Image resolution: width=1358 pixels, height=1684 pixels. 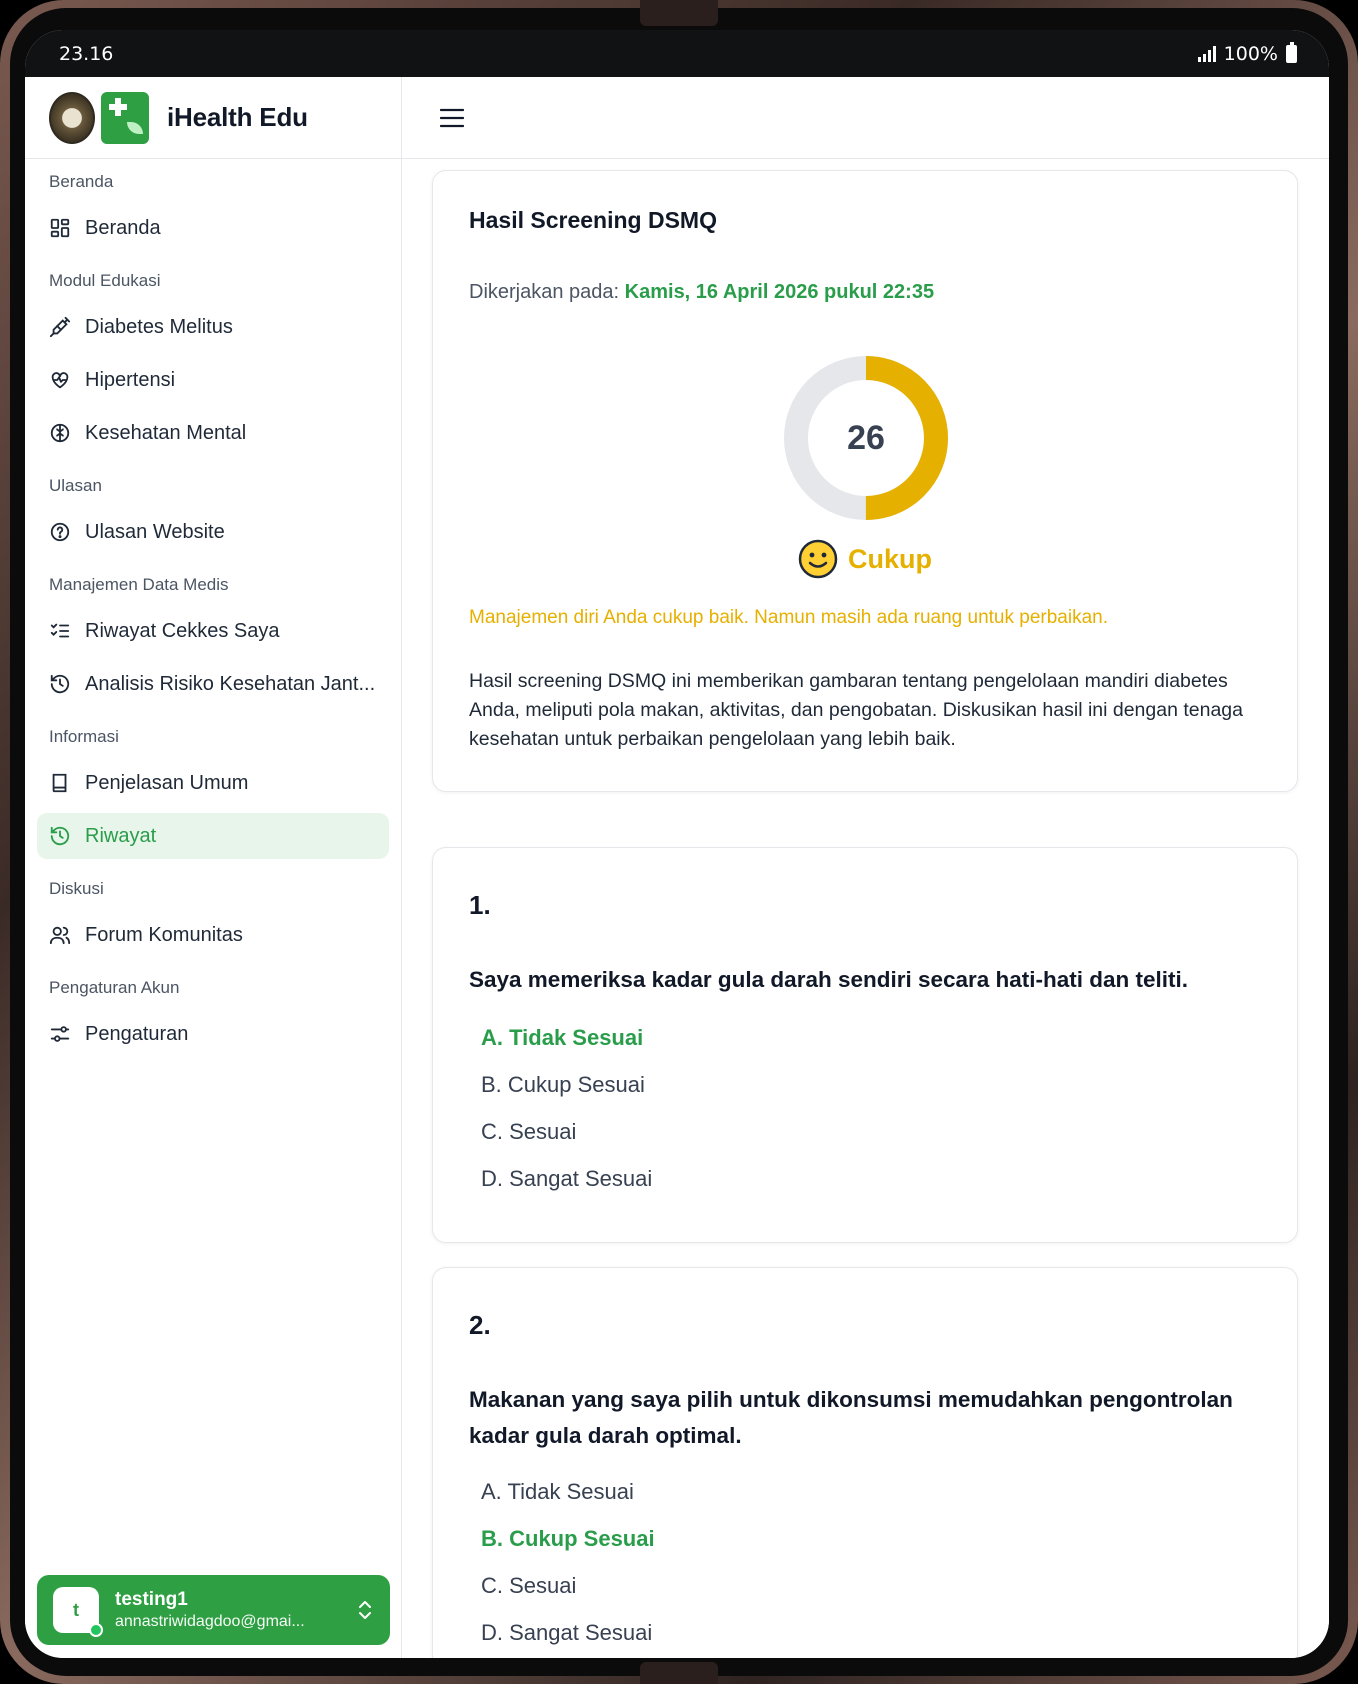 I want to click on help-circle-icon, so click(x=60, y=532).